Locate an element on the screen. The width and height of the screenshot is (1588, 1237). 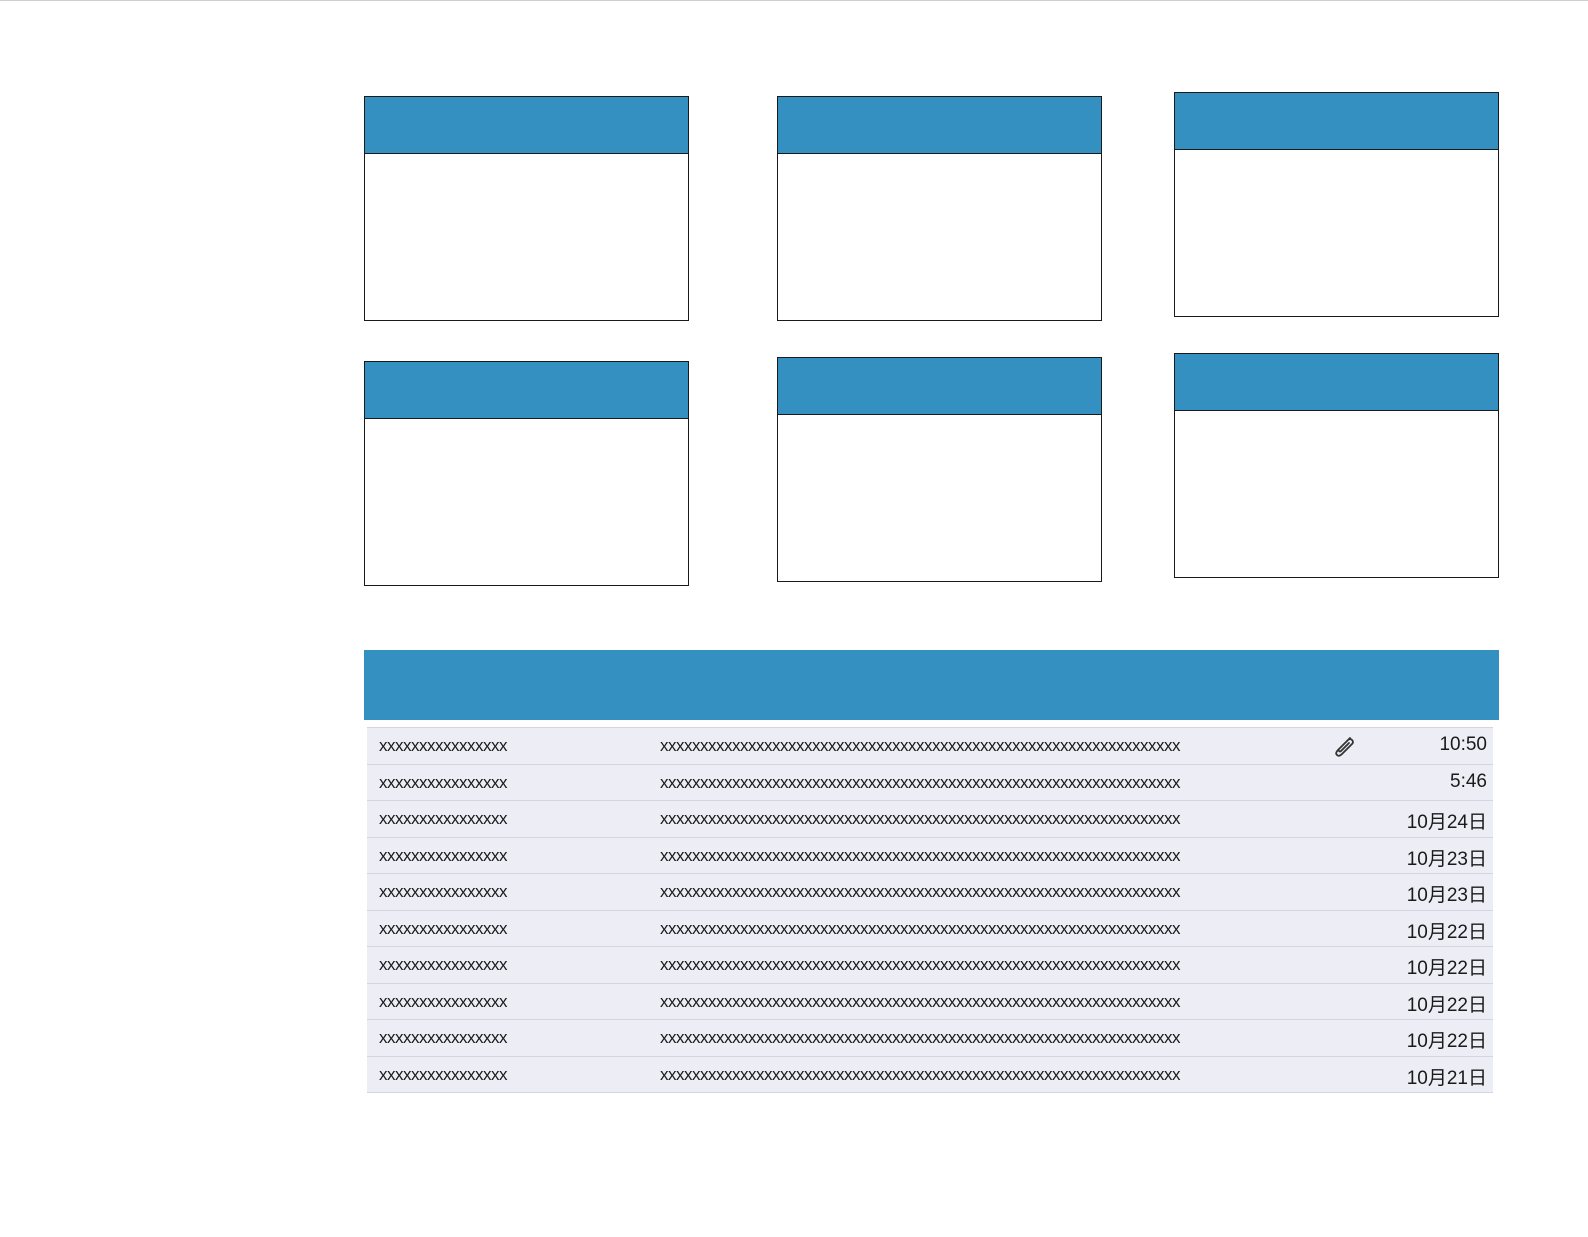
message-date: 5:46 is located at coordinates (1468, 781).